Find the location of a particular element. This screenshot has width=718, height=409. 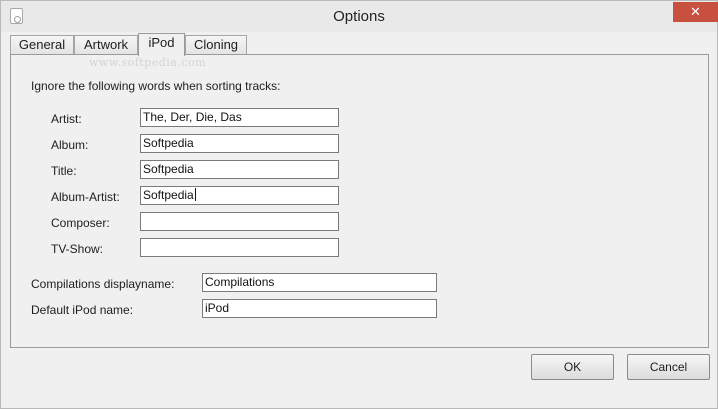

cancel-button: Cancel is located at coordinates (668, 367).